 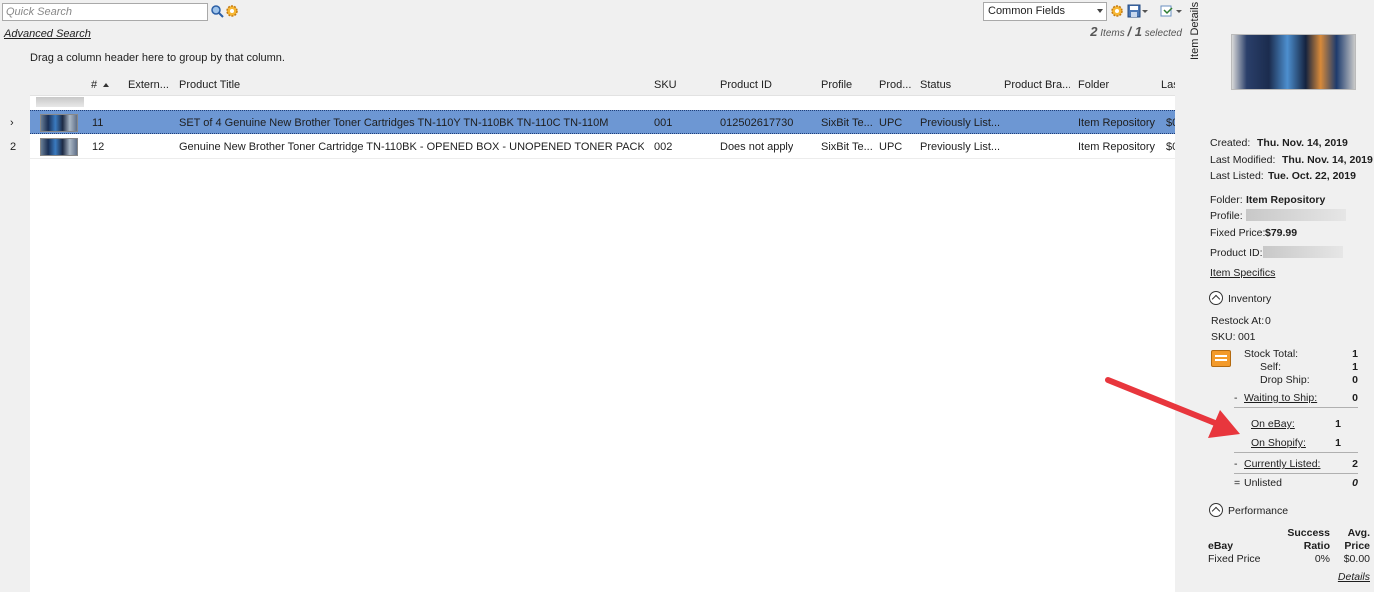 I want to click on product-id-value-redacted, so click(x=1303, y=252).